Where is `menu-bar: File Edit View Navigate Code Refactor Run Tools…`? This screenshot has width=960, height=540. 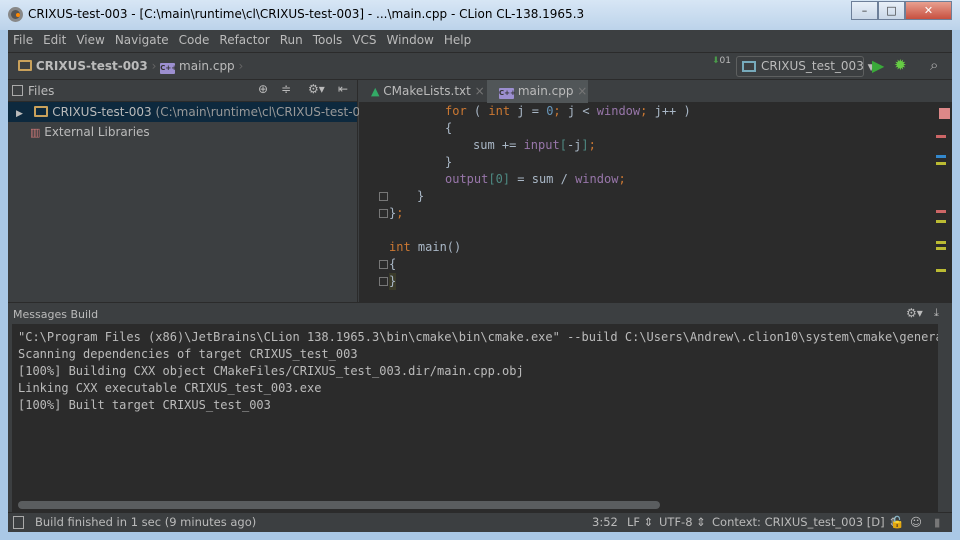
menu-bar: File Edit View Navigate Code Refactor Run Tools… is located at coordinates (480, 41).